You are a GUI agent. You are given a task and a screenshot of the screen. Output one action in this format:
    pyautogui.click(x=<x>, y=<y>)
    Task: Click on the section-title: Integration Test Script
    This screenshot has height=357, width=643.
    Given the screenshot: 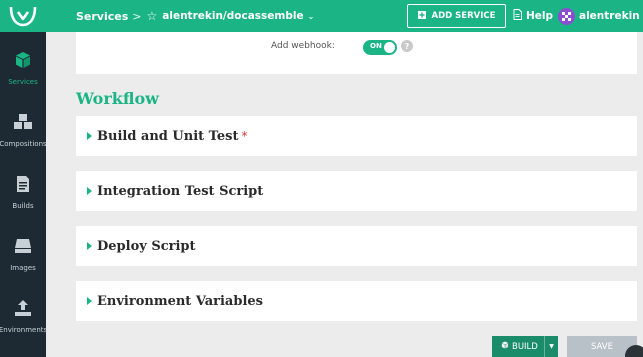 What is the action you would take?
    pyautogui.click(x=180, y=191)
    